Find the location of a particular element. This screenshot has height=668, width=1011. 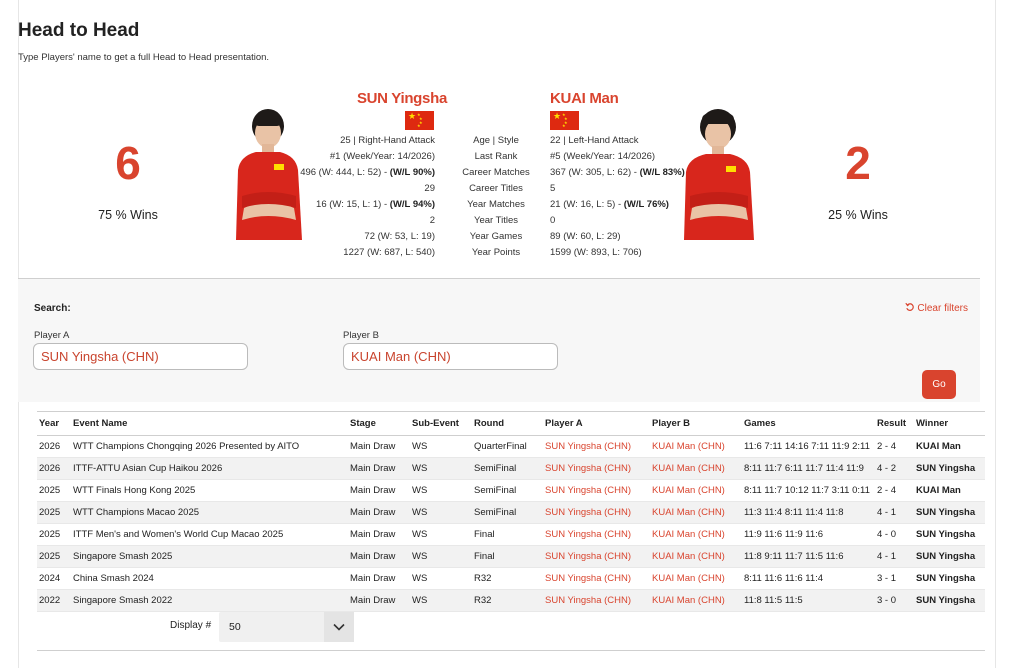

cell-result: 4 - 0 is located at coordinates (894, 534).